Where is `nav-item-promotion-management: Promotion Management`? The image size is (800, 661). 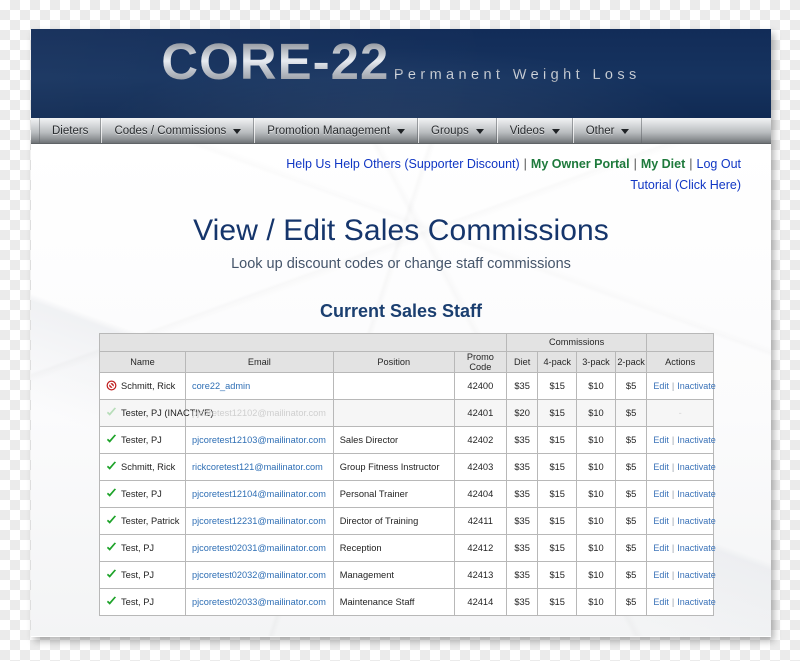 nav-item-promotion-management: Promotion Management is located at coordinates (336, 130).